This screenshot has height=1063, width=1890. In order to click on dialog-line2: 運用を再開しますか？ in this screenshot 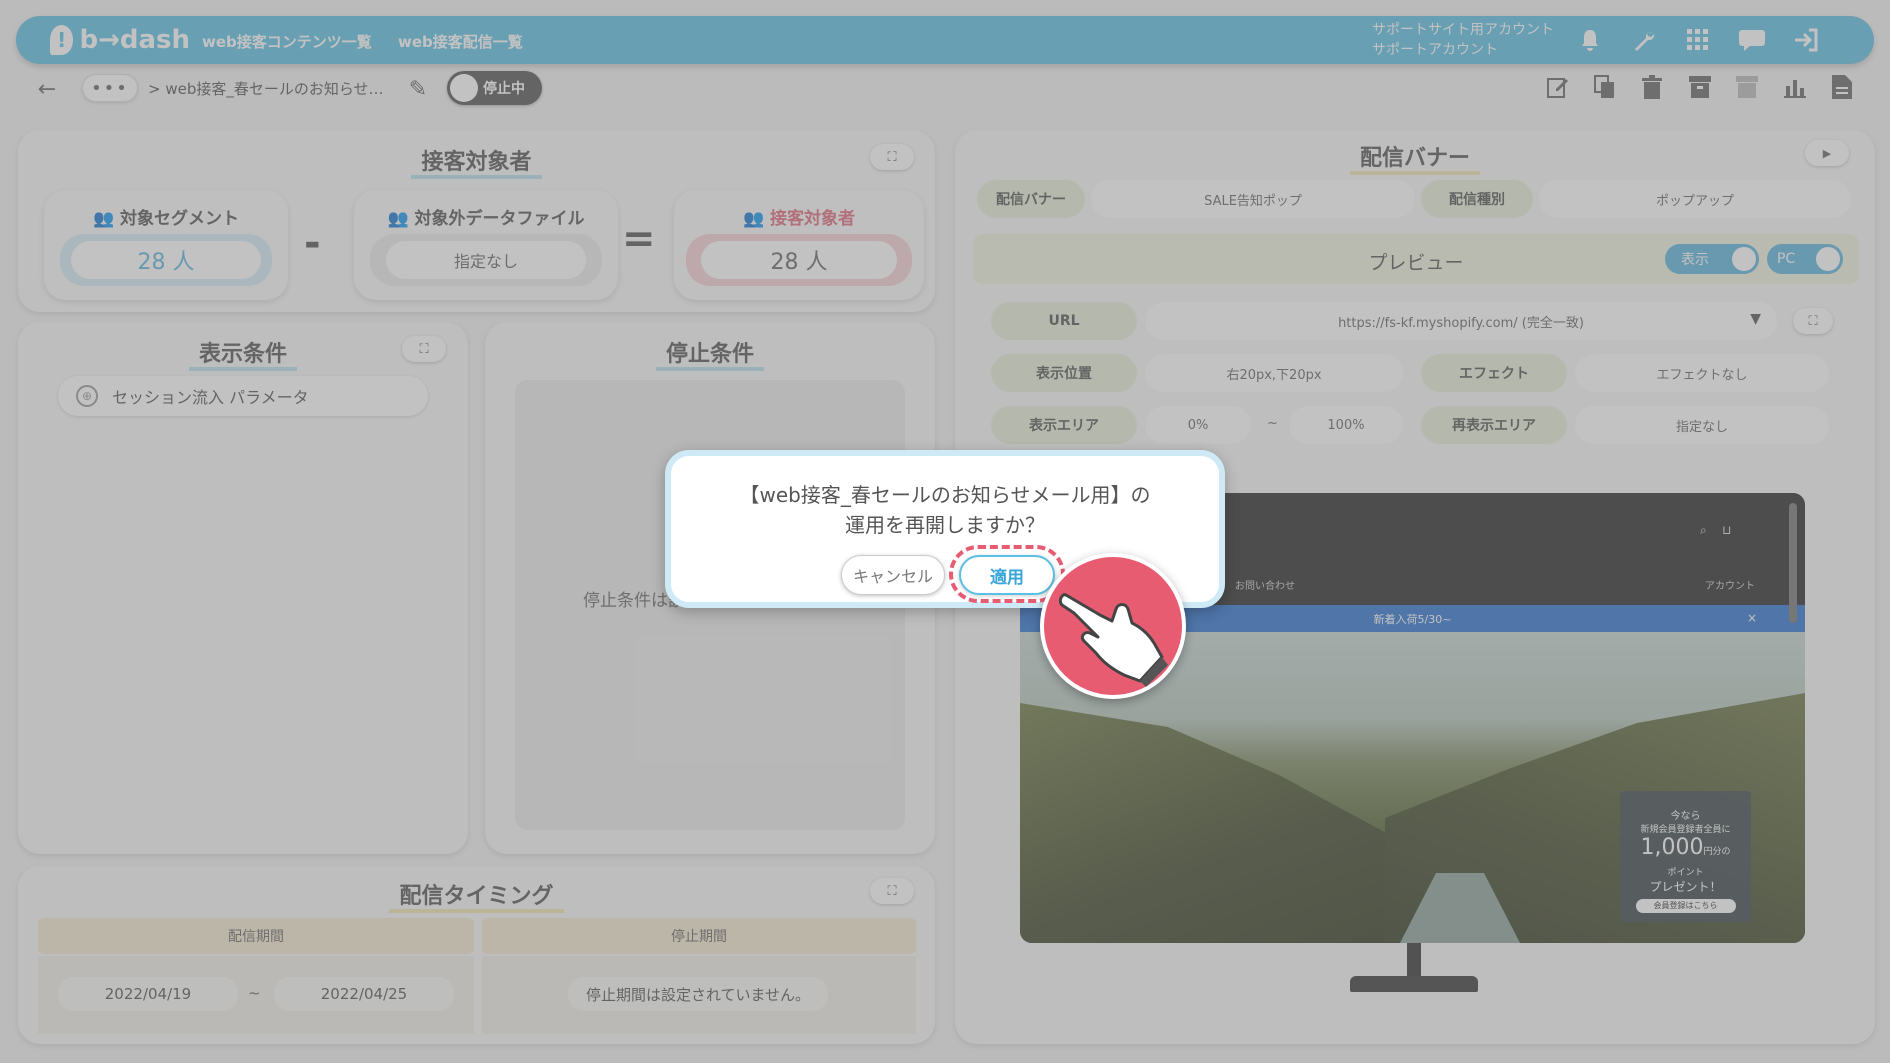, I will do `click(945, 525)`.